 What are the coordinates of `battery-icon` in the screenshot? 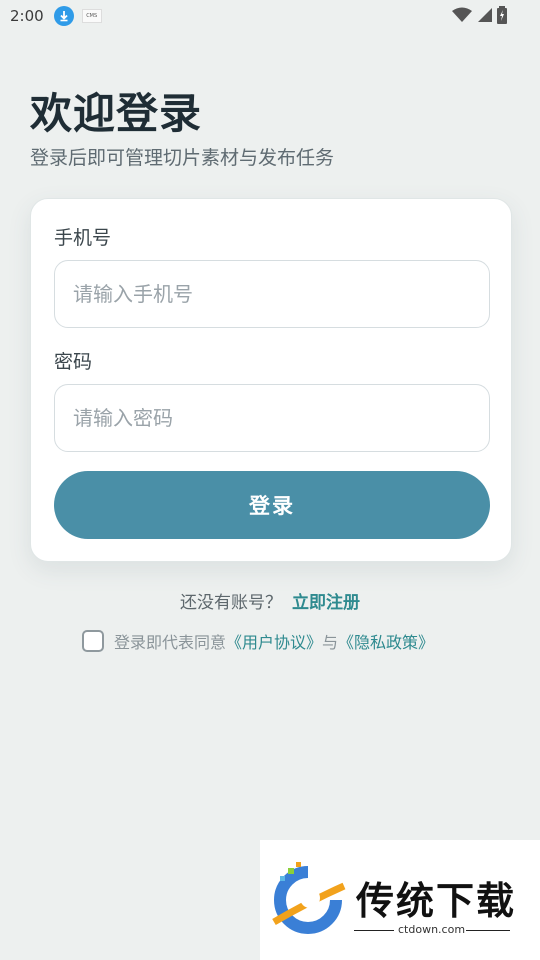 It's located at (502, 15).